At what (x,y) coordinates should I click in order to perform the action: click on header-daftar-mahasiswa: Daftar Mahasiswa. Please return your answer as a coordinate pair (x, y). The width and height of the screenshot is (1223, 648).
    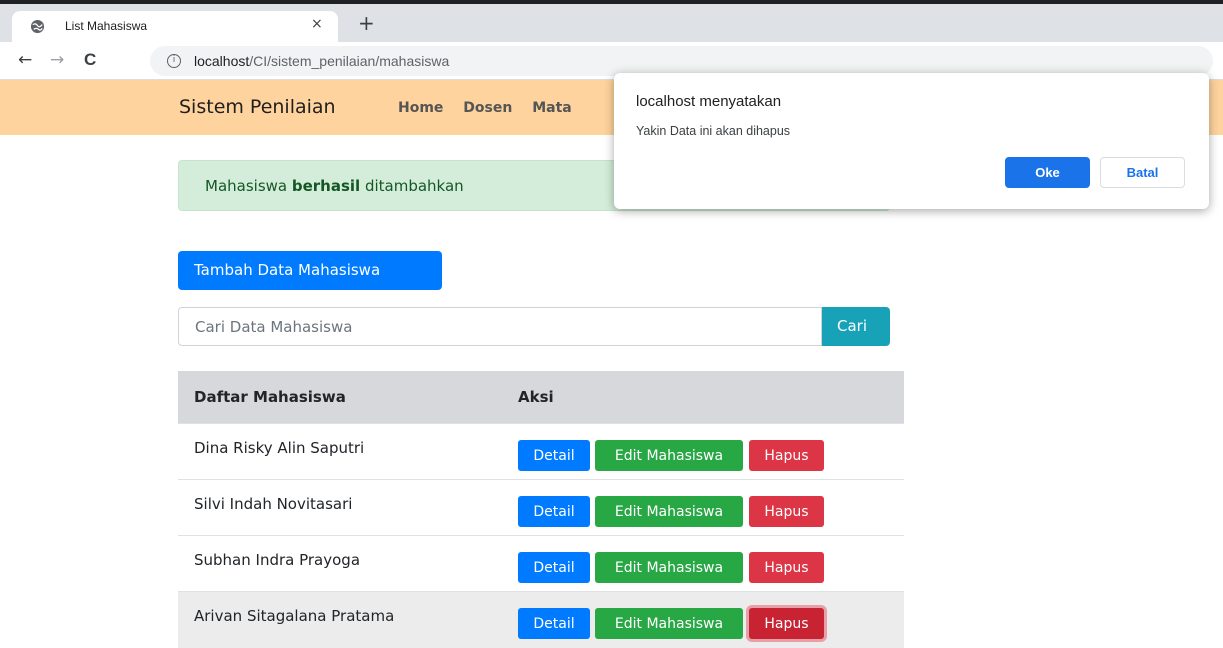
    Looking at the image, I should click on (270, 397).